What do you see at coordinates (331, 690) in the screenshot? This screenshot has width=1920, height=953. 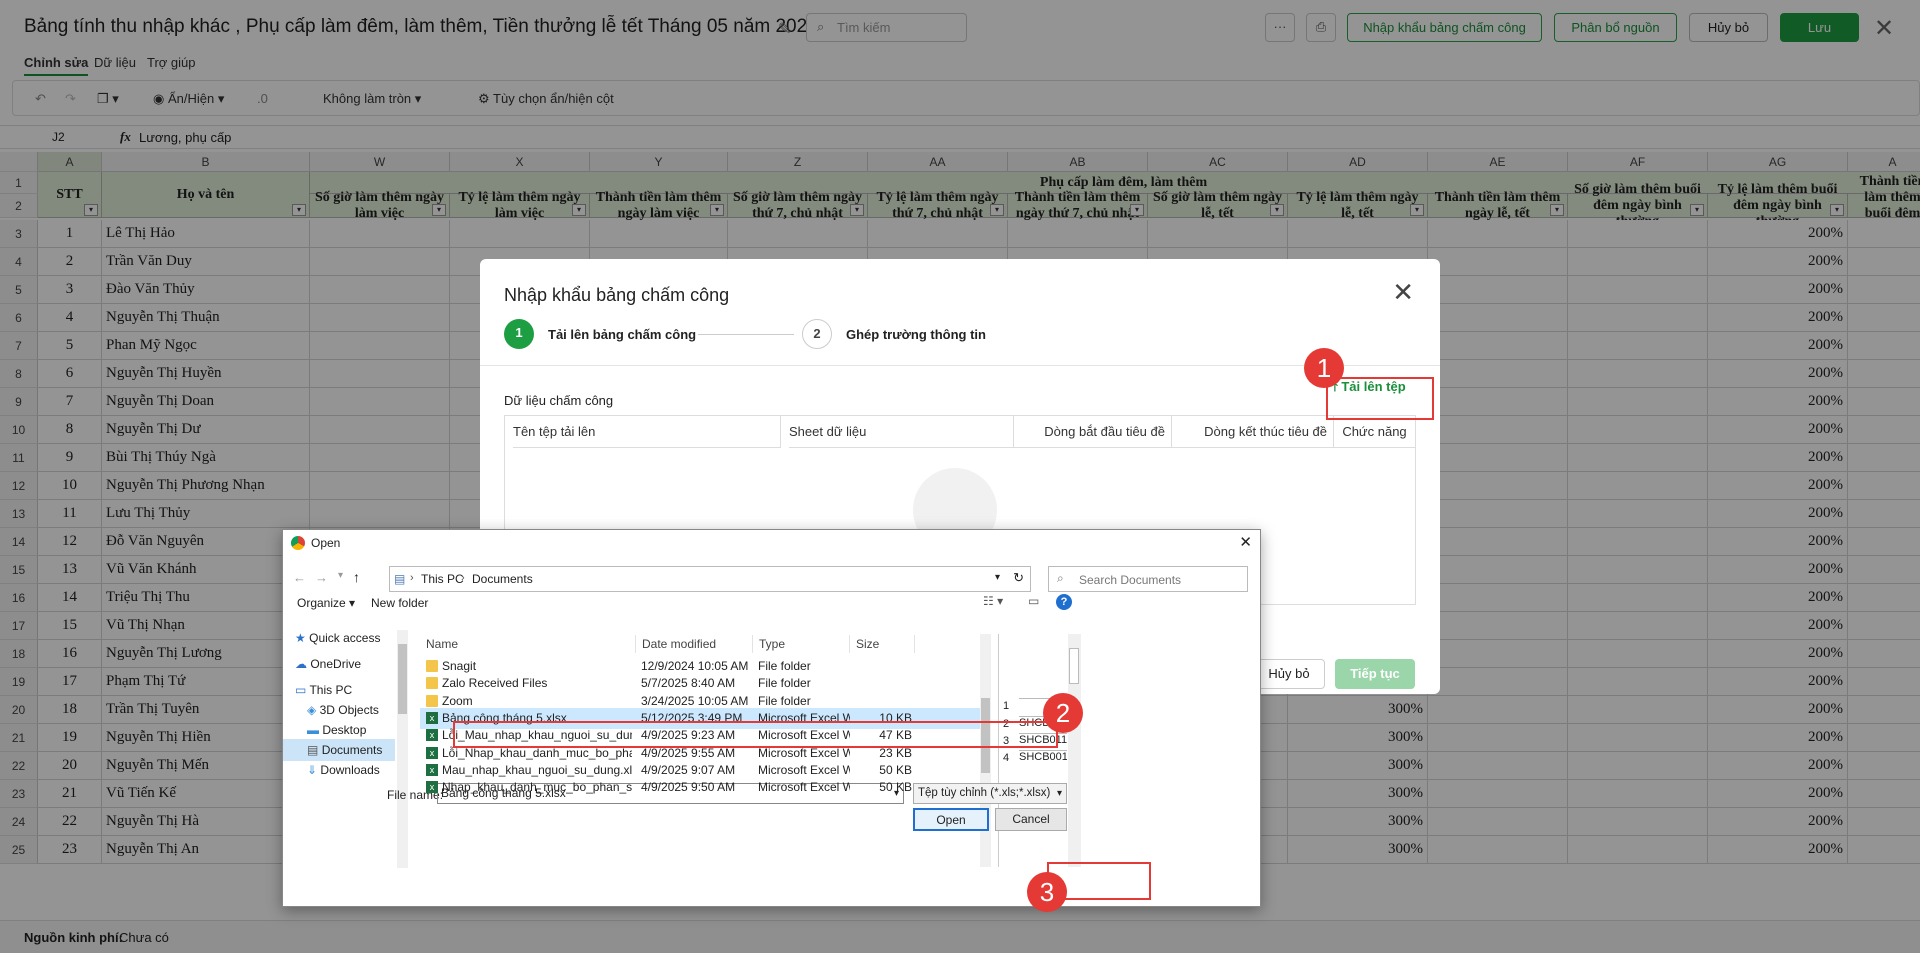 I see `nav-label: This PC` at bounding box center [331, 690].